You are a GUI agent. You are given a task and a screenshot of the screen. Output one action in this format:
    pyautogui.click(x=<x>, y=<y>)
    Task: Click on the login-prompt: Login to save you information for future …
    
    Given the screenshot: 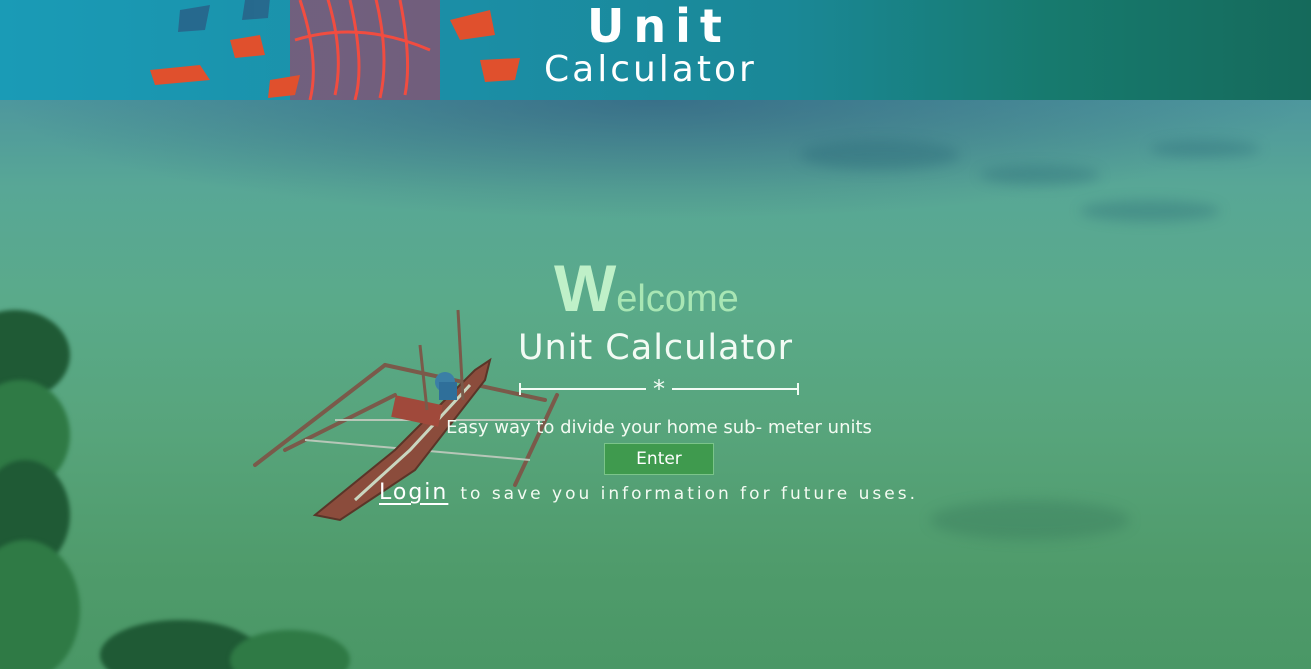 What is the action you would take?
    pyautogui.click(x=648, y=492)
    